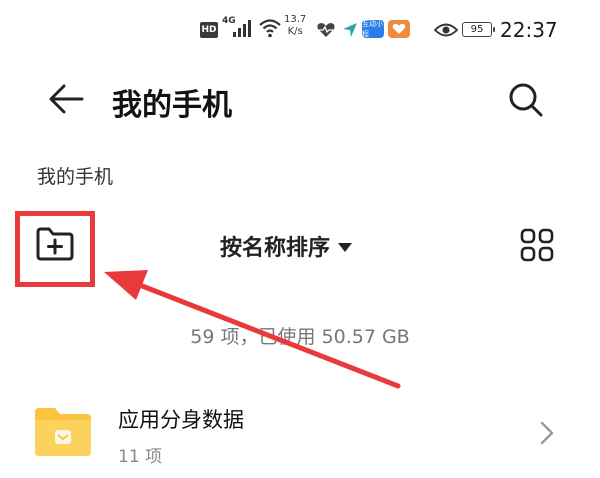  Describe the element at coordinates (478, 29) in the screenshot. I see `battery-indicator: 95` at that location.